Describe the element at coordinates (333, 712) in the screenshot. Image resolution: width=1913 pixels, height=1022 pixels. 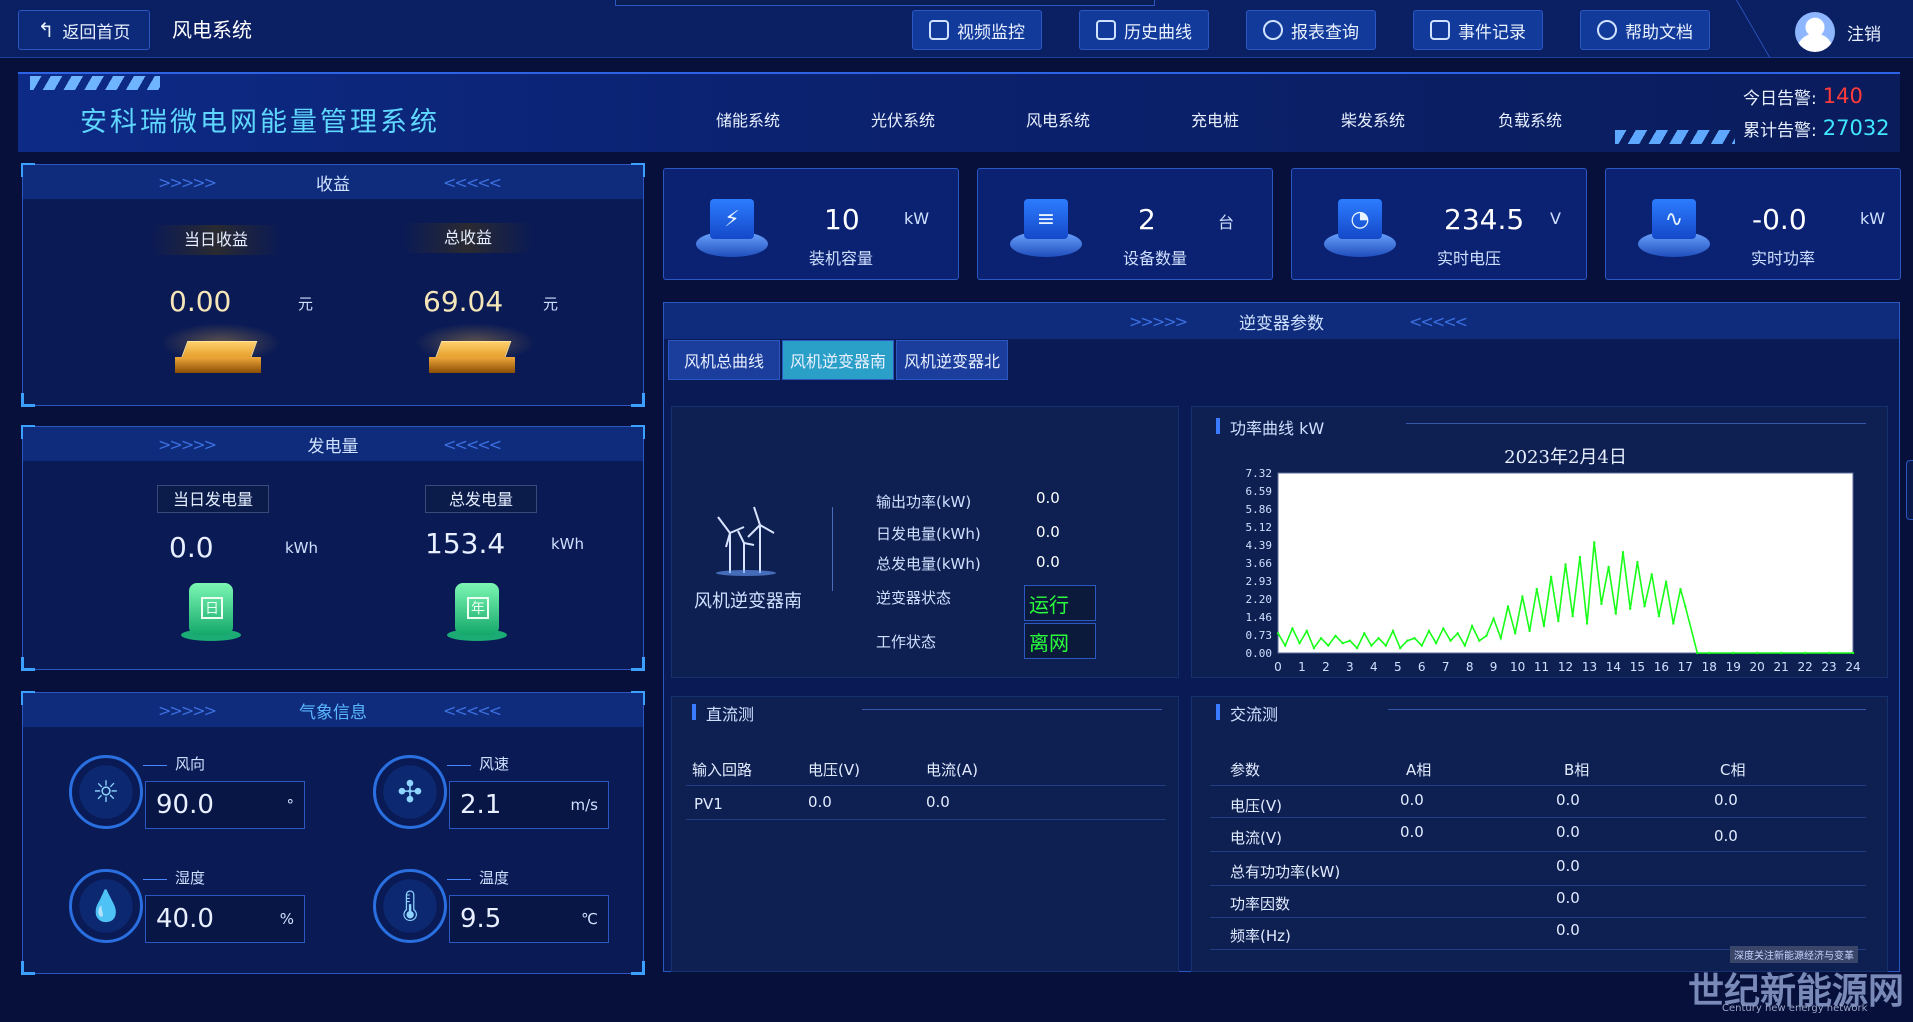
I see `panel-title-text: 气象信息` at that location.